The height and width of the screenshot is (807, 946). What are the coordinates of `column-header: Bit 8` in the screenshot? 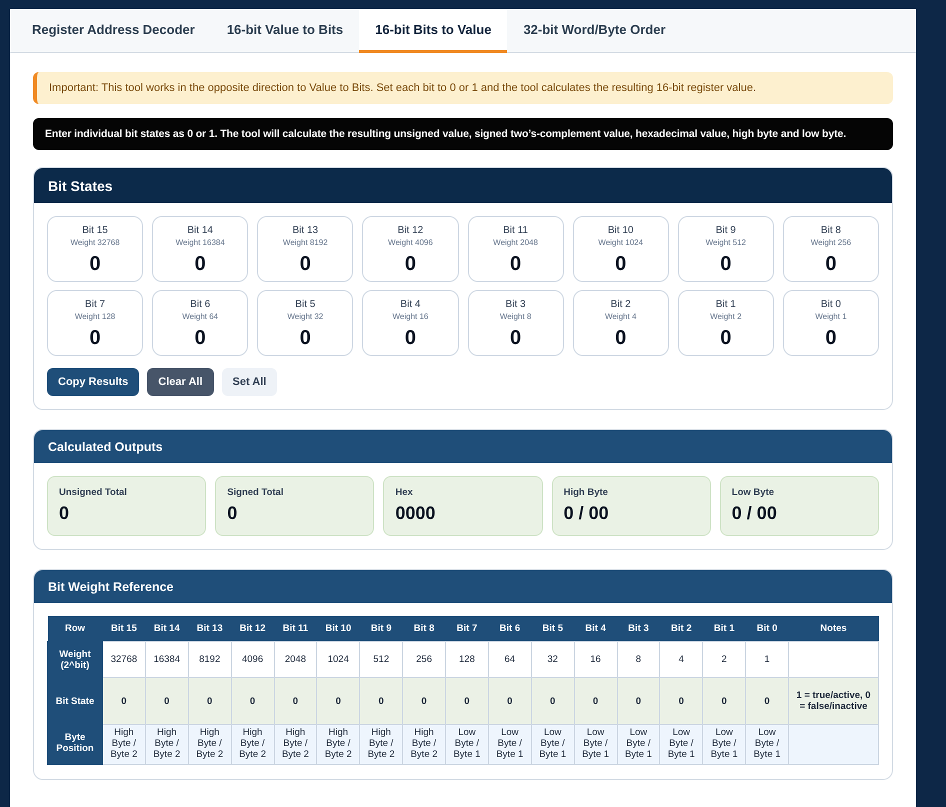 It's located at (424, 629).